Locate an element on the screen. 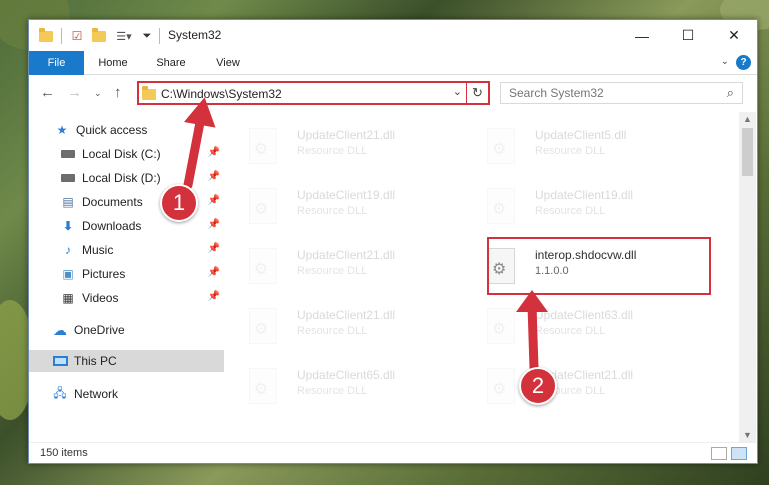 The height and width of the screenshot is (485, 769). nav-item-music: ♪ Music 📌 is located at coordinates (126, 250).